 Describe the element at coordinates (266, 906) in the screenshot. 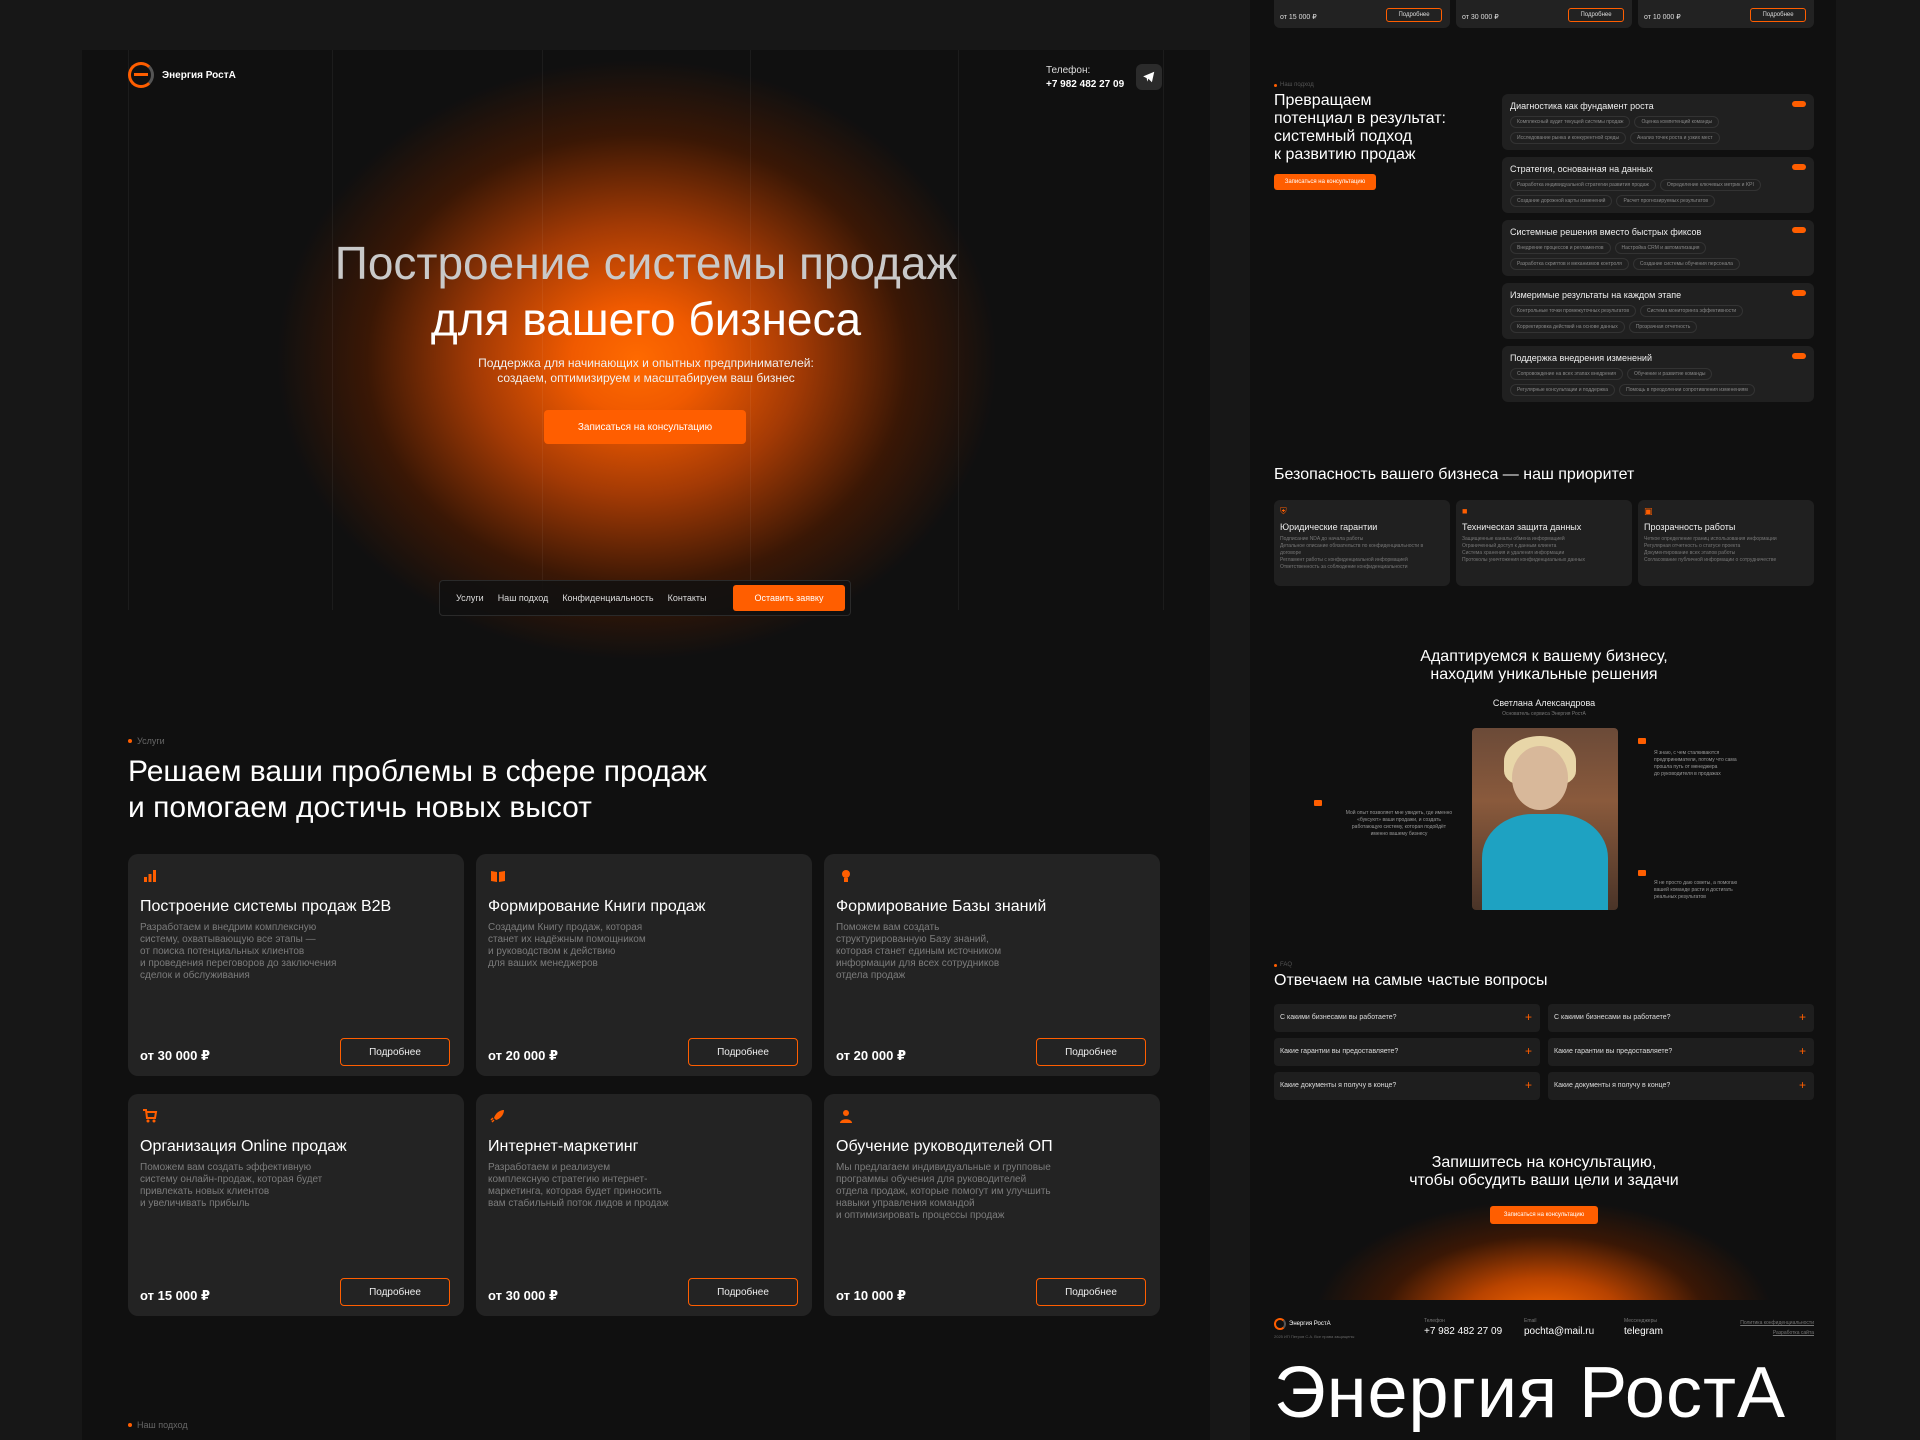

I see `card-title: Построение системы продаж B2B` at that location.